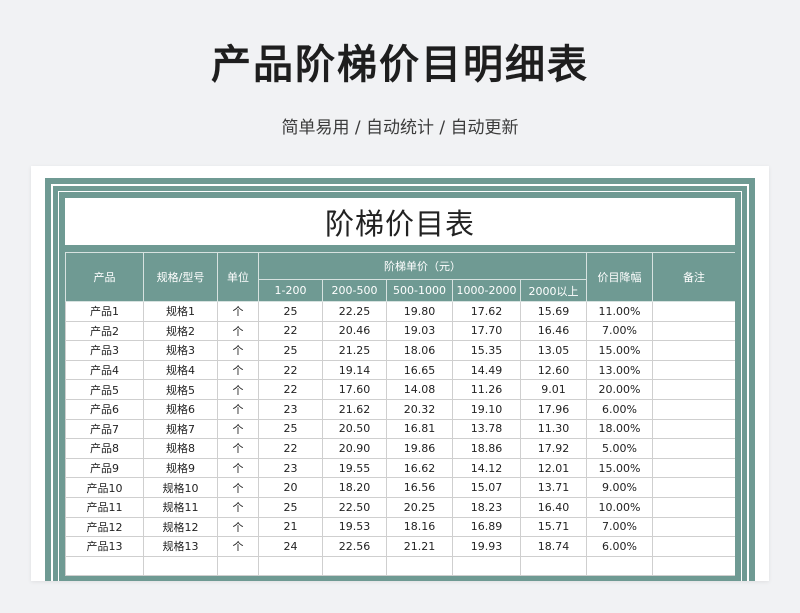 The width and height of the screenshot is (800, 613). Describe the element at coordinates (290, 468) in the screenshot. I see `cell-tier-1: 23` at that location.